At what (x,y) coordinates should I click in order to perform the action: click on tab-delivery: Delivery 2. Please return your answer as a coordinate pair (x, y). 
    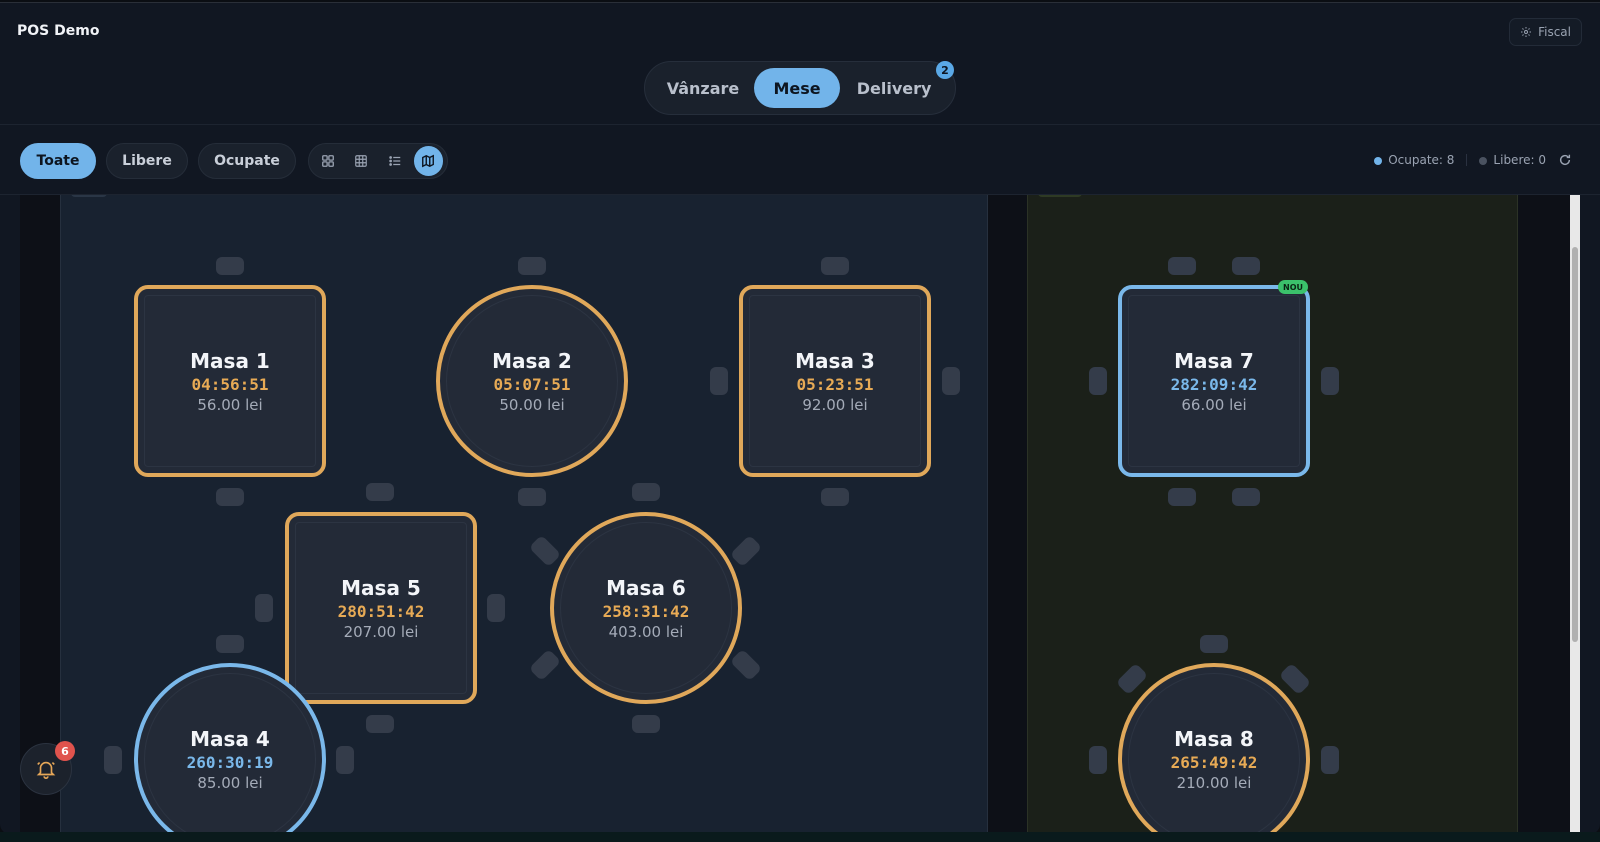
    Looking at the image, I should click on (897, 84).